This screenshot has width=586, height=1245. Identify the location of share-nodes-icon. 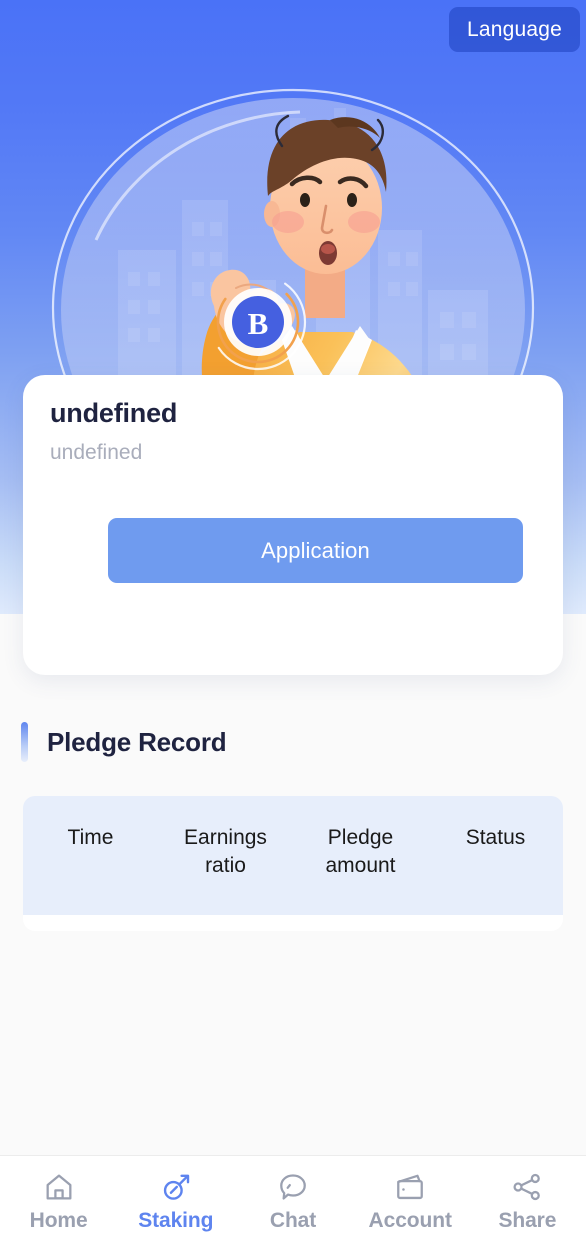
(527, 1186).